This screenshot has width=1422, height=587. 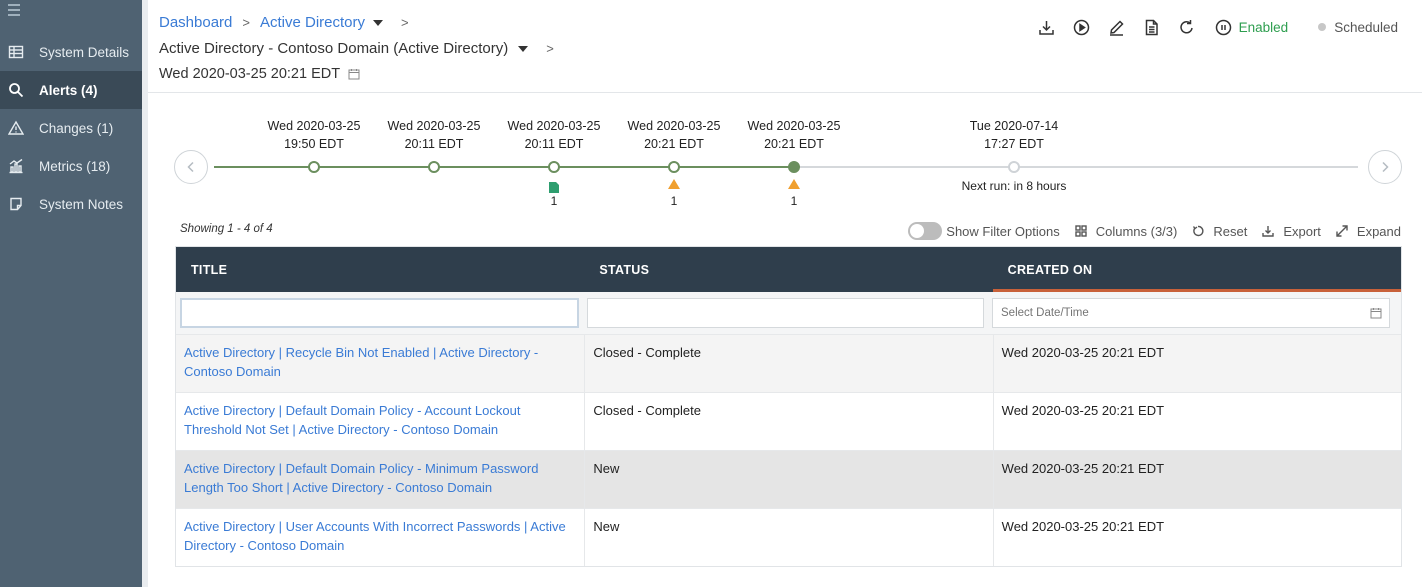 I want to click on scheduled-status: Scheduled, so click(x=1358, y=27).